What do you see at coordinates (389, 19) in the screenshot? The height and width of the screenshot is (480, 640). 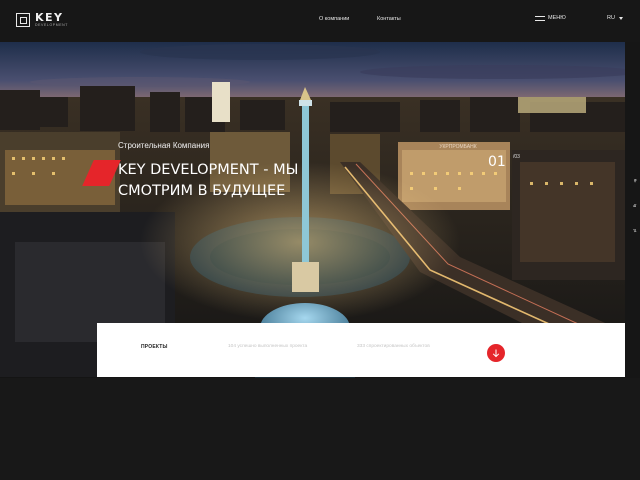 I see `nav-contacts-link: Контакты` at bounding box center [389, 19].